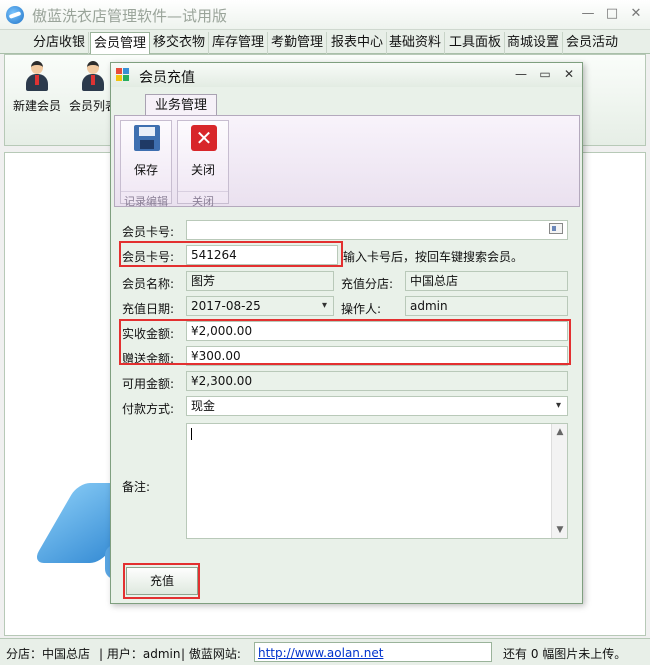 This screenshot has width=650, height=665. Describe the element at coordinates (592, 43) in the screenshot. I see `tab-member-activities: 会员活动` at that location.